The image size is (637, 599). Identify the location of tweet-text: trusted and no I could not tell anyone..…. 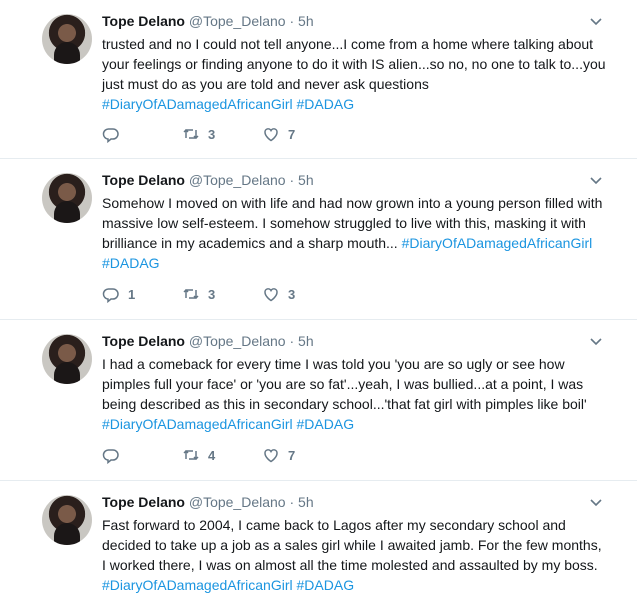
(354, 74).